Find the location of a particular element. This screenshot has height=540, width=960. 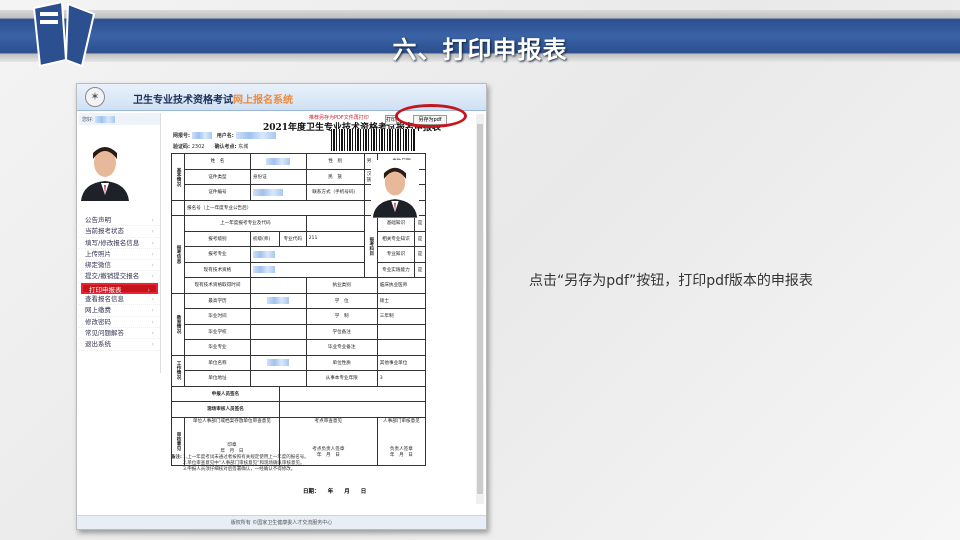

footer: 版权所有 ©国家卫生健康委人才交流服务中心 is located at coordinates (281, 522).